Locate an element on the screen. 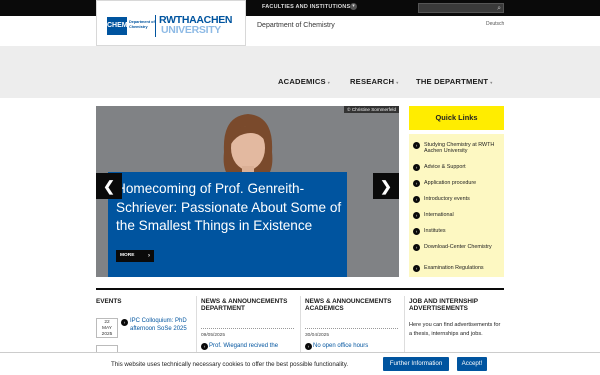  nav-department-label: THE DEPARTMENT is located at coordinates (452, 81).